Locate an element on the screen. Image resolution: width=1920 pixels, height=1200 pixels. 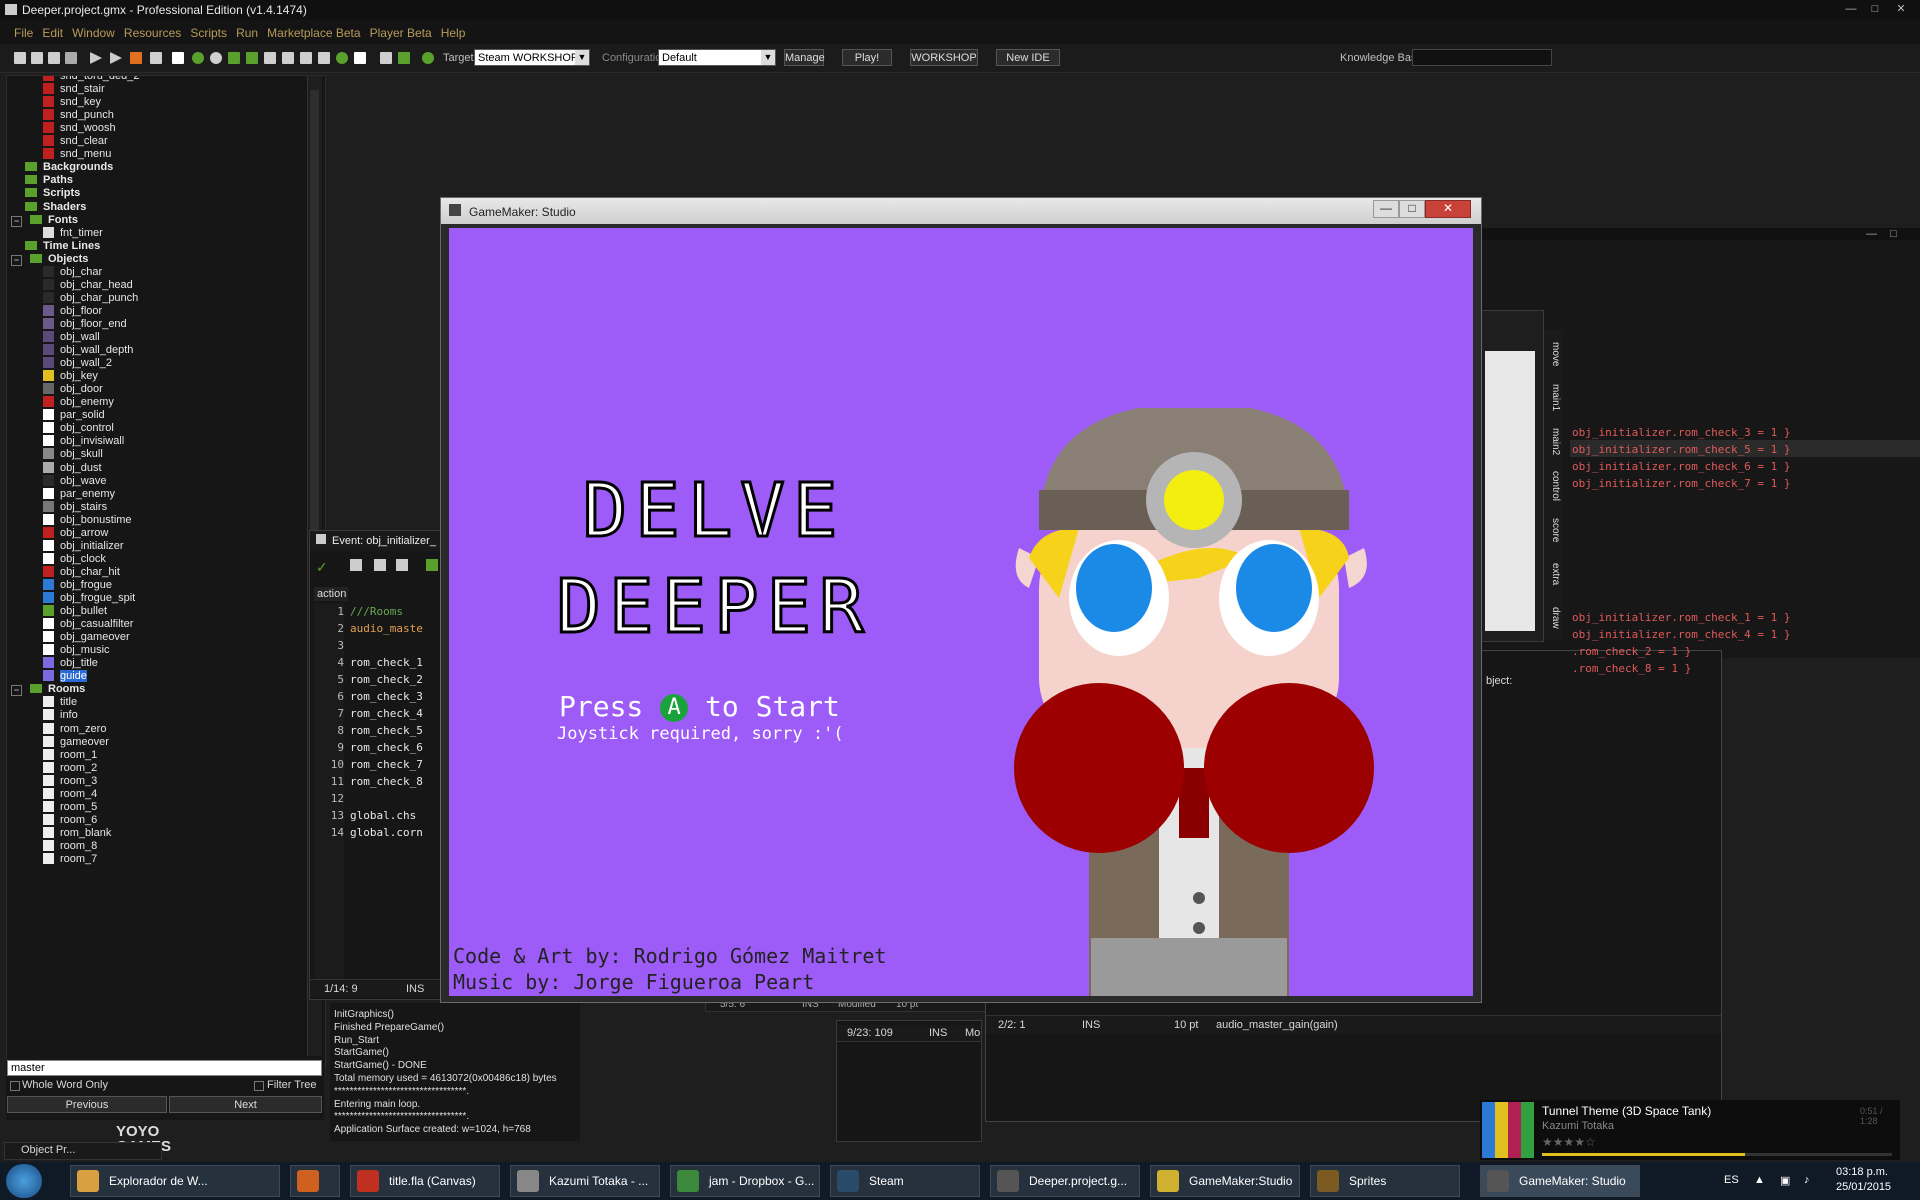
menu-player: Player Beta is located at coordinates (401, 30).